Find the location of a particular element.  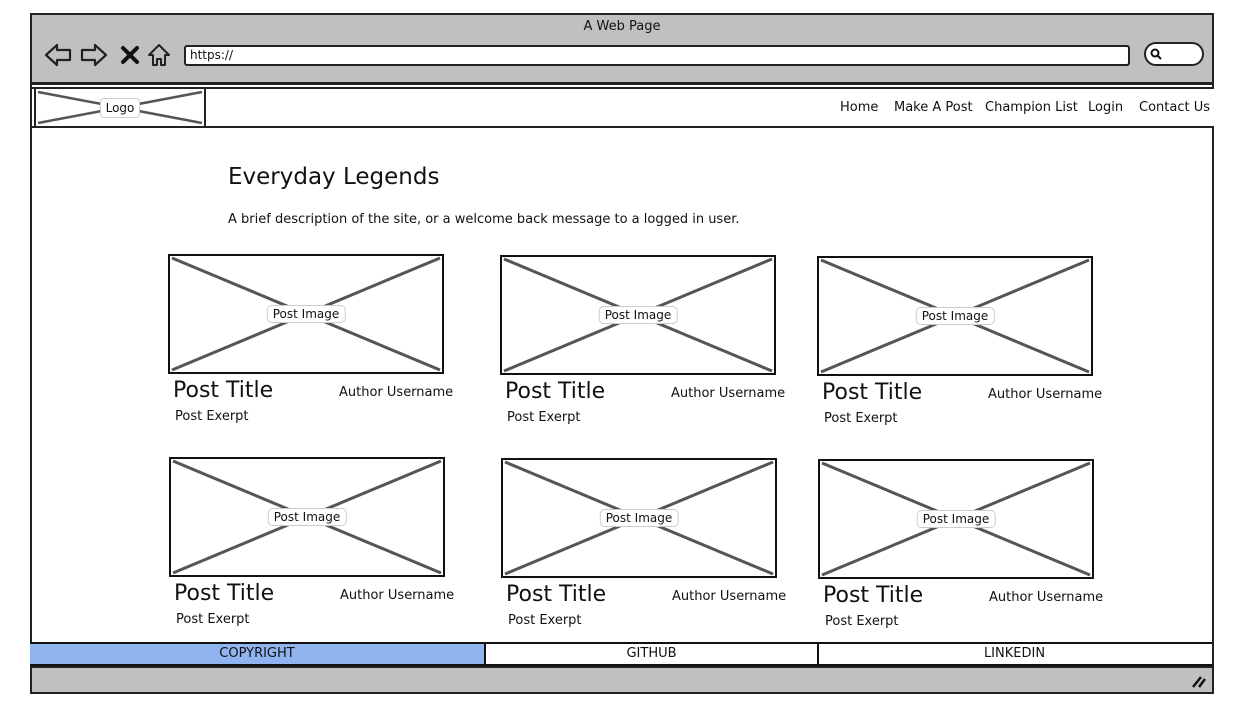

footer-github-link: GITHUB is located at coordinates (652, 654).